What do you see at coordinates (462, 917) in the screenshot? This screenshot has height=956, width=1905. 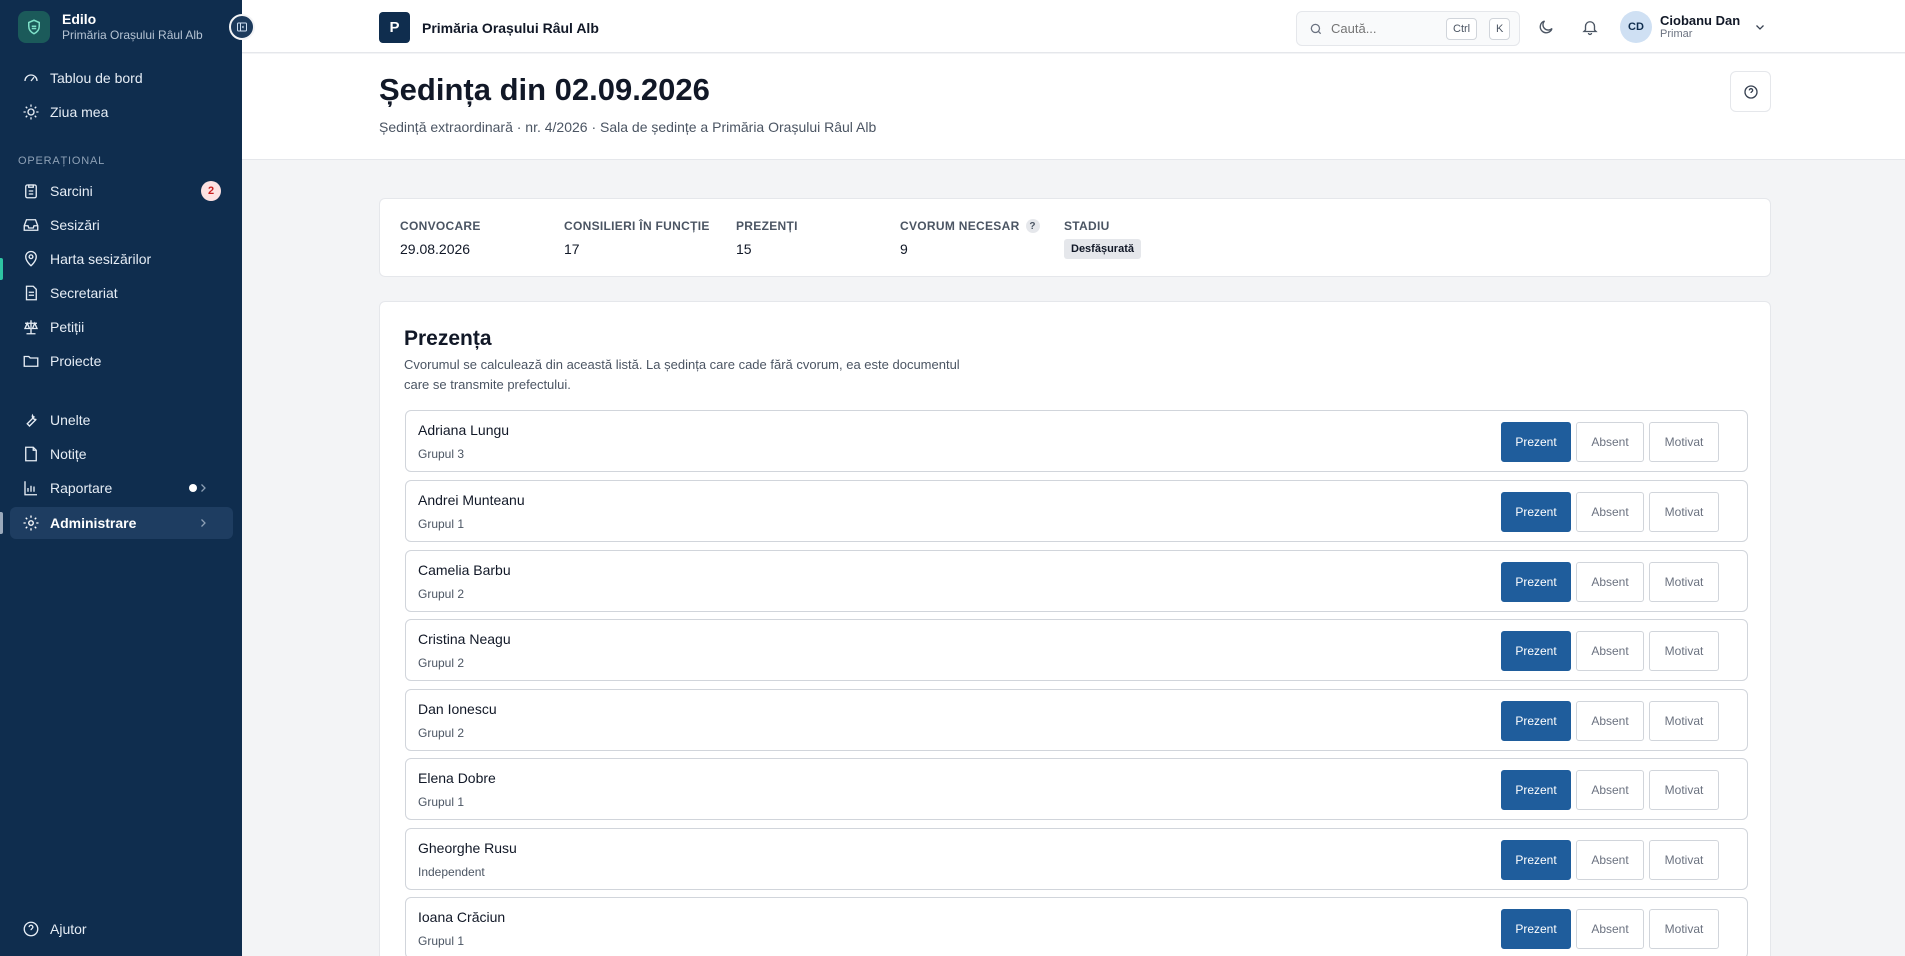 I see `member-name: Ioana Crăciun` at bounding box center [462, 917].